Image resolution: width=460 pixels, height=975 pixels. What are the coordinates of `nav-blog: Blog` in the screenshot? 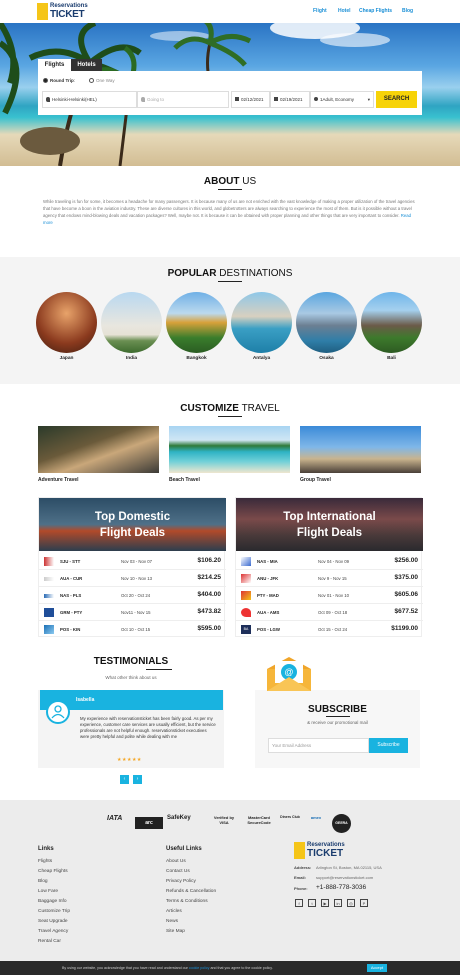 It's located at (407, 11).